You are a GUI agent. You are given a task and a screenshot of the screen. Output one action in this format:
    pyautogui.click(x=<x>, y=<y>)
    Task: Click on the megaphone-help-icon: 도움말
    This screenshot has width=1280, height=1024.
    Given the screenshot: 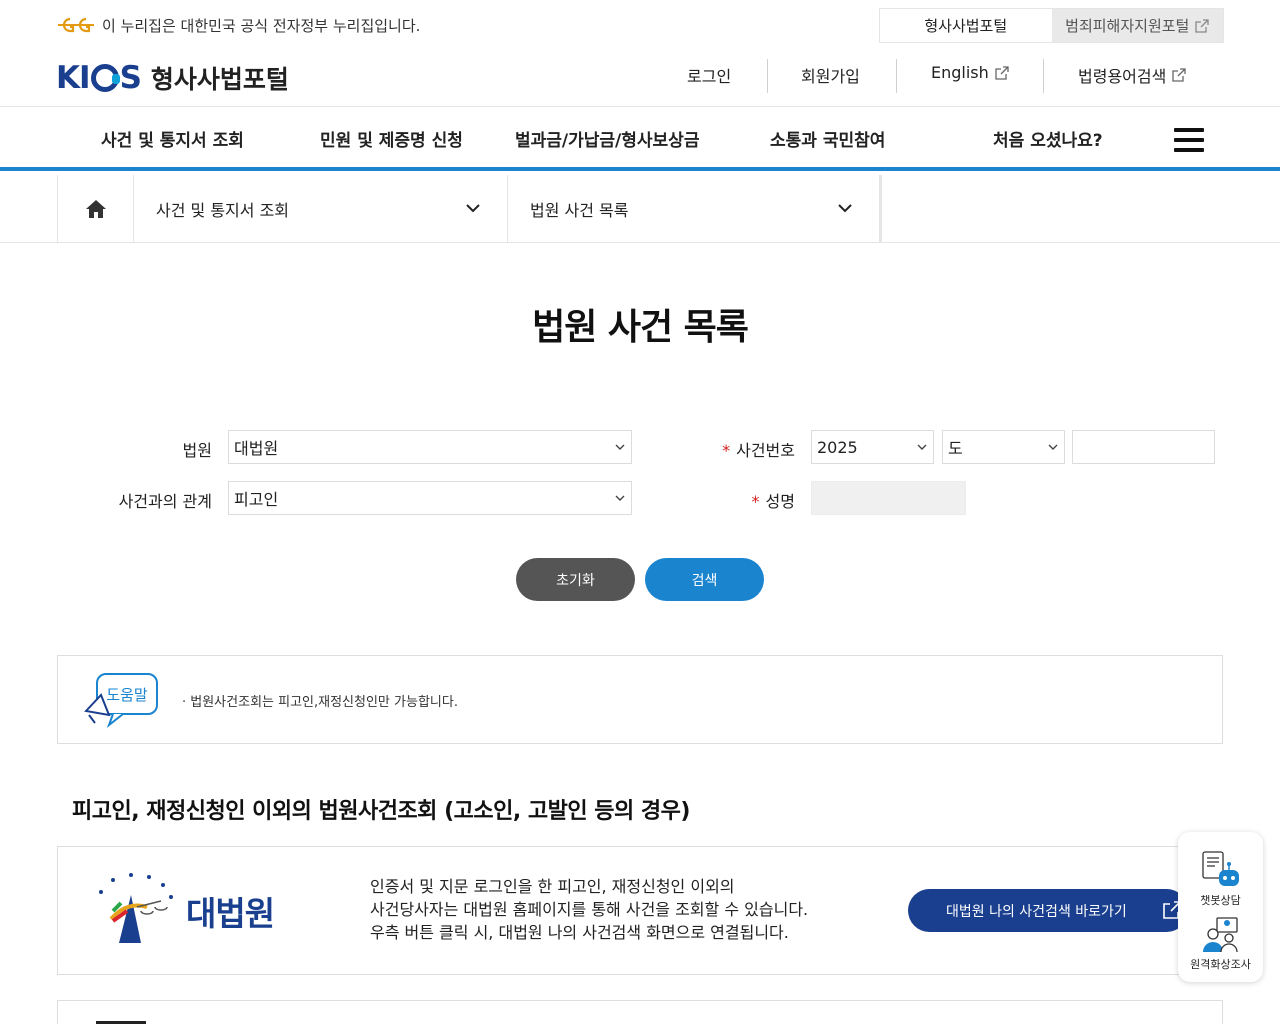 What is the action you would take?
    pyautogui.click(x=121, y=700)
    